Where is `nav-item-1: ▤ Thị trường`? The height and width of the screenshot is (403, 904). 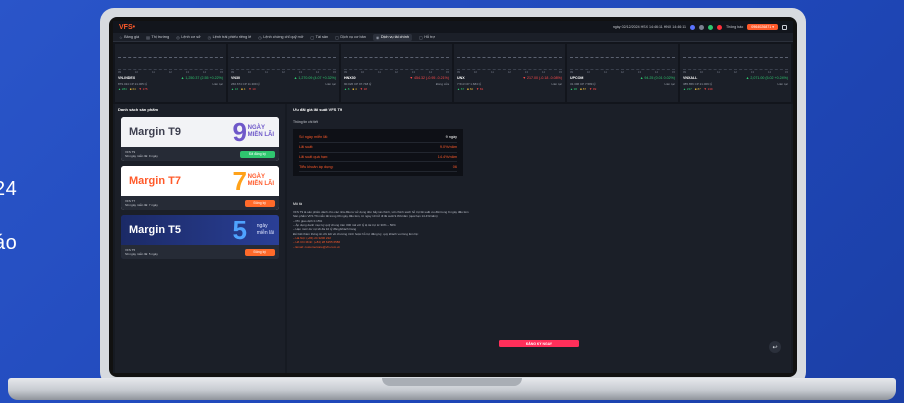 nav-item-1: ▤ Thị trường is located at coordinates (157, 37).